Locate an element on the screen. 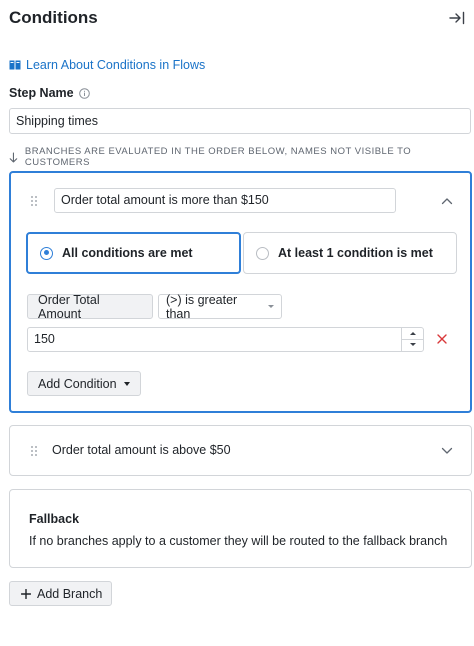 This screenshot has width=474, height=646. radio-any-condition: At least 1 condition is met is located at coordinates (350, 253).